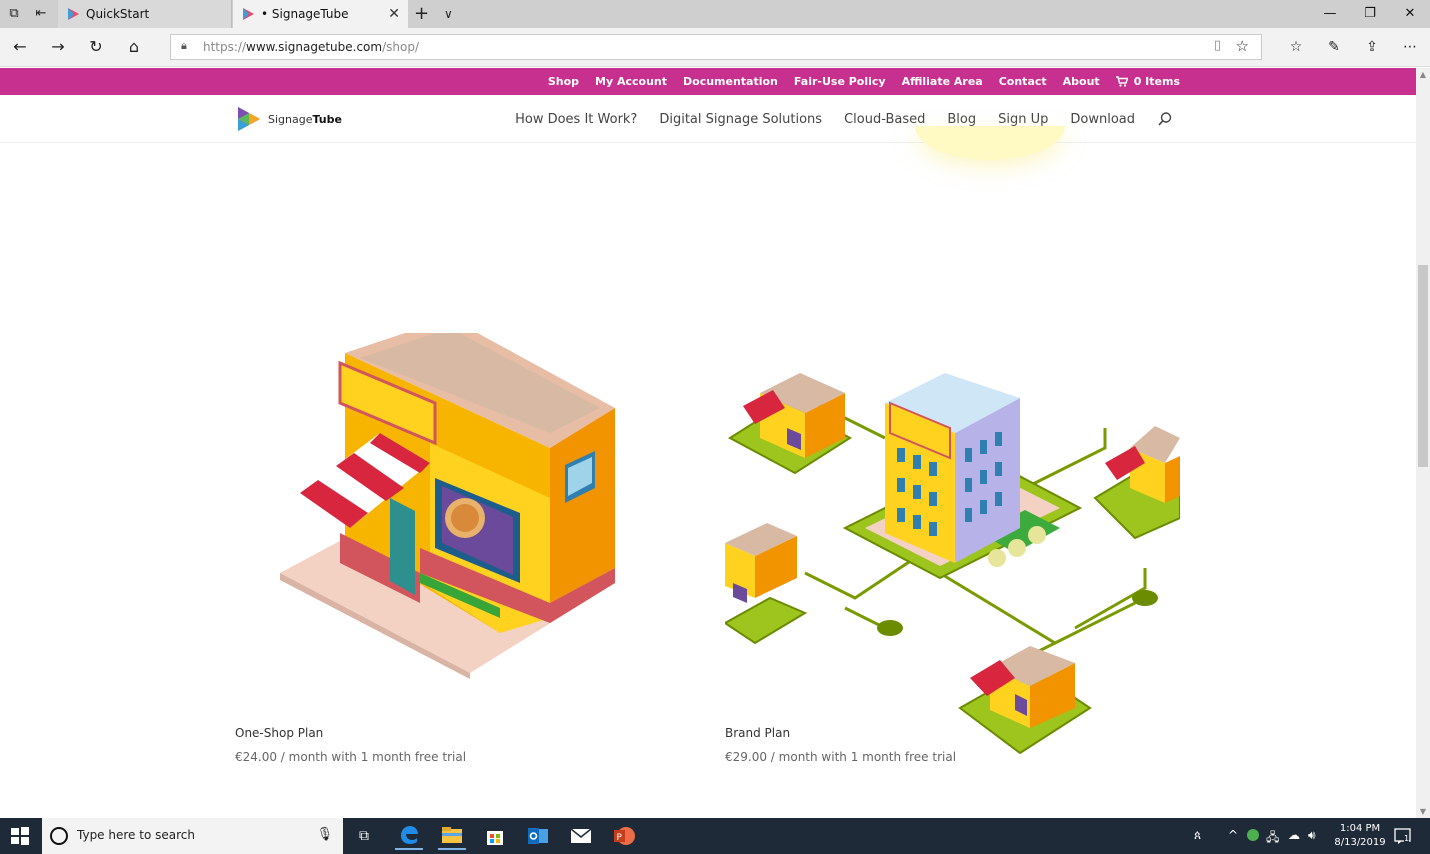 This screenshot has width=1430, height=854. Describe the element at coordinates (538, 836) in the screenshot. I see `outlook-app-icon` at that location.